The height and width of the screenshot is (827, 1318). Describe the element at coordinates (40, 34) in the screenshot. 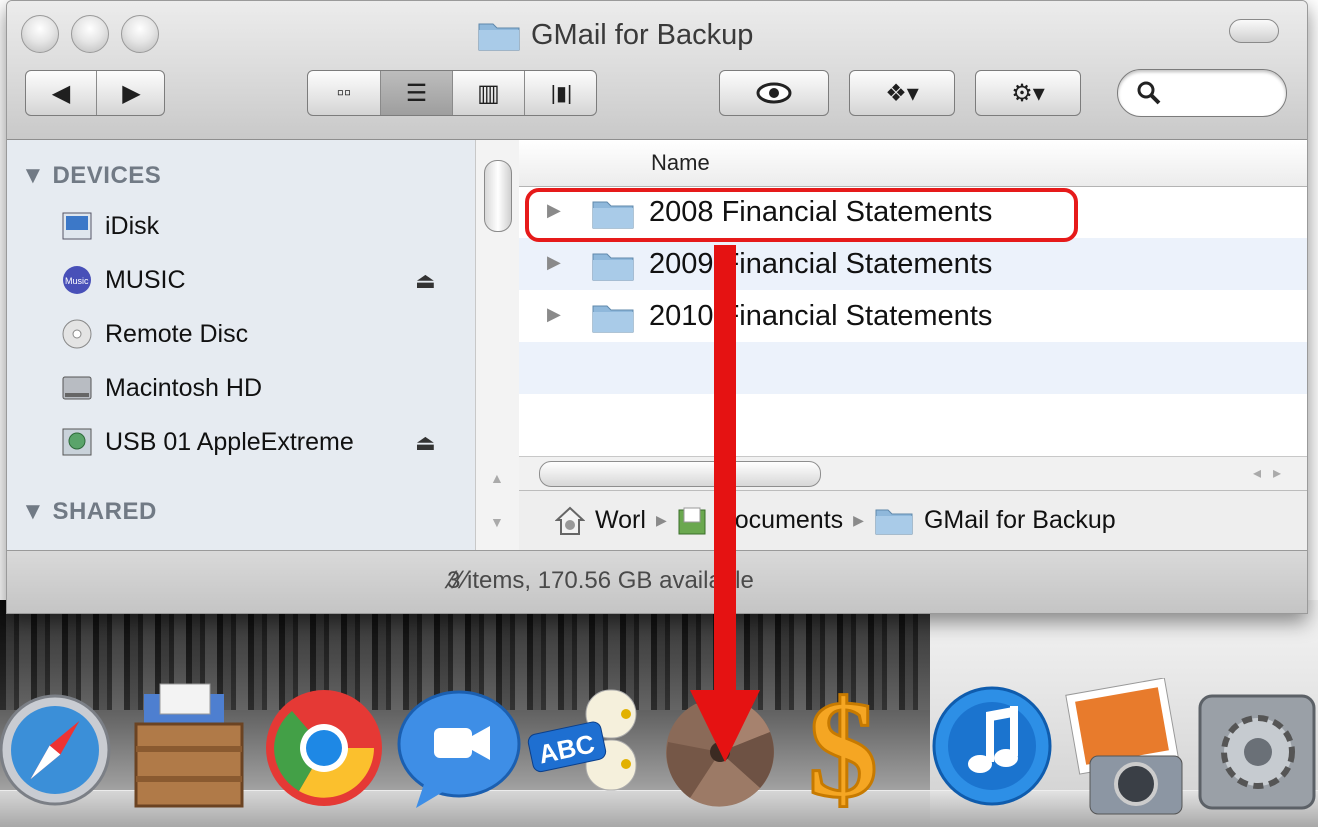

I see `close-button` at that location.